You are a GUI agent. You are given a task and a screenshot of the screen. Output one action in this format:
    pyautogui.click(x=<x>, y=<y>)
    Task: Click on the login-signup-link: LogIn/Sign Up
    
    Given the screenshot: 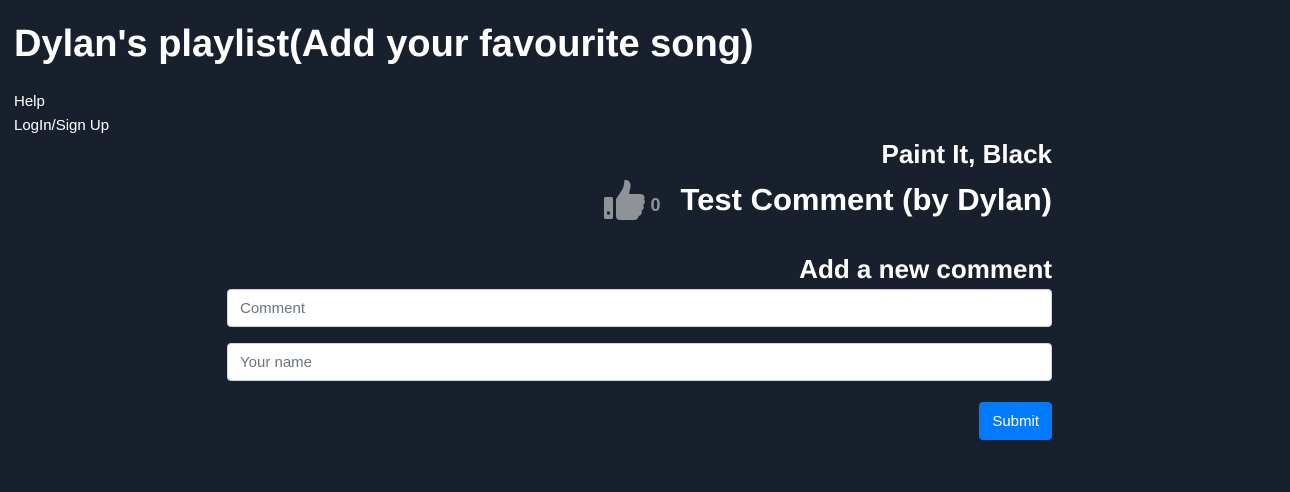 What is the action you would take?
    pyautogui.click(x=61, y=126)
    